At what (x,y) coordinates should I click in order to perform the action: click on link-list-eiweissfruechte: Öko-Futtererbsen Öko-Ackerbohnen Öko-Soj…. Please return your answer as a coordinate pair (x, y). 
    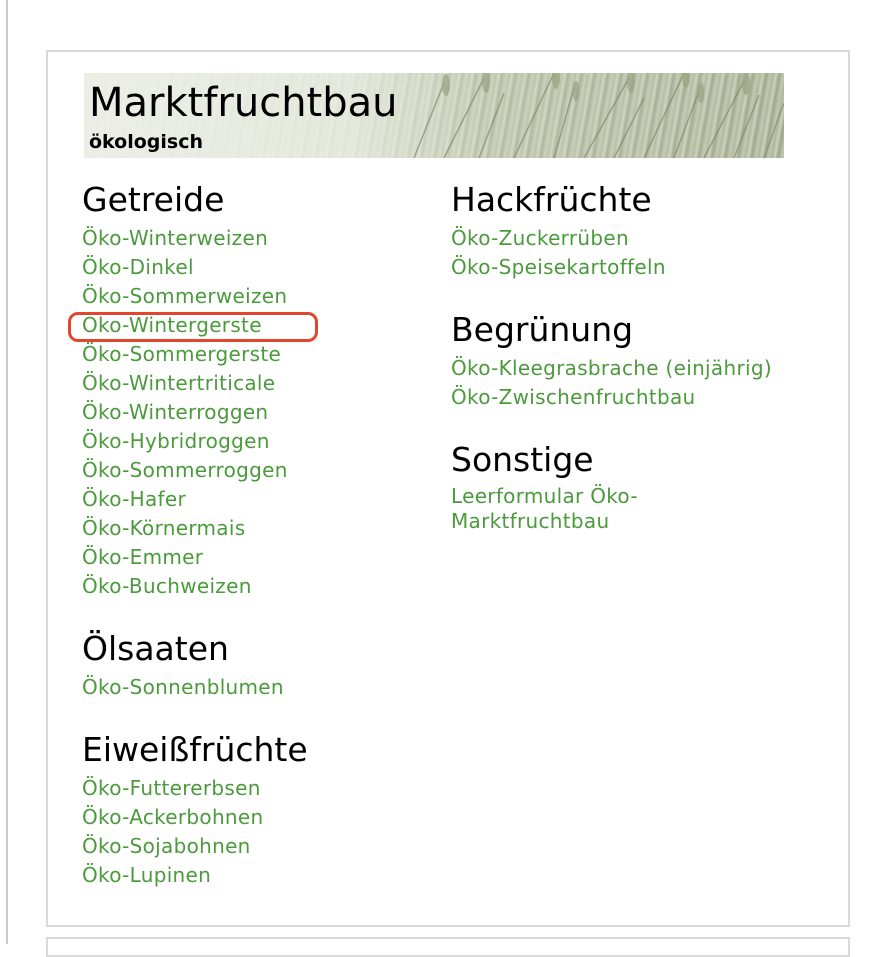
    Looking at the image, I should click on (195, 832).